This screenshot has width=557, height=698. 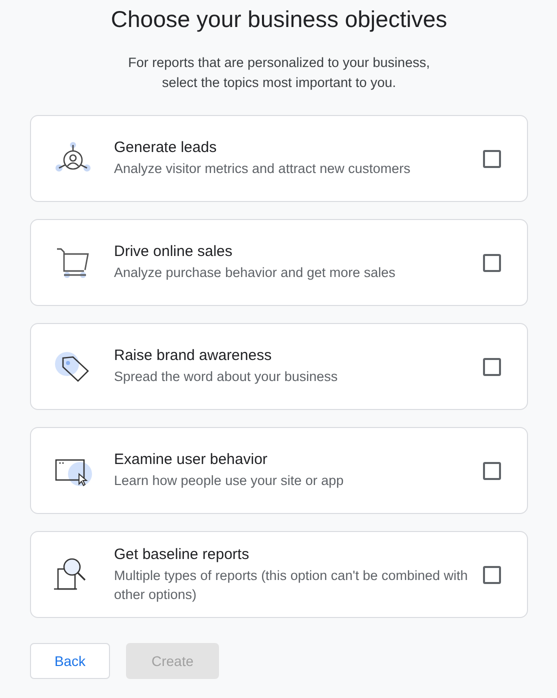 I want to click on objective-card: Raise brand awareness Spread the word about your business, so click(x=279, y=366).